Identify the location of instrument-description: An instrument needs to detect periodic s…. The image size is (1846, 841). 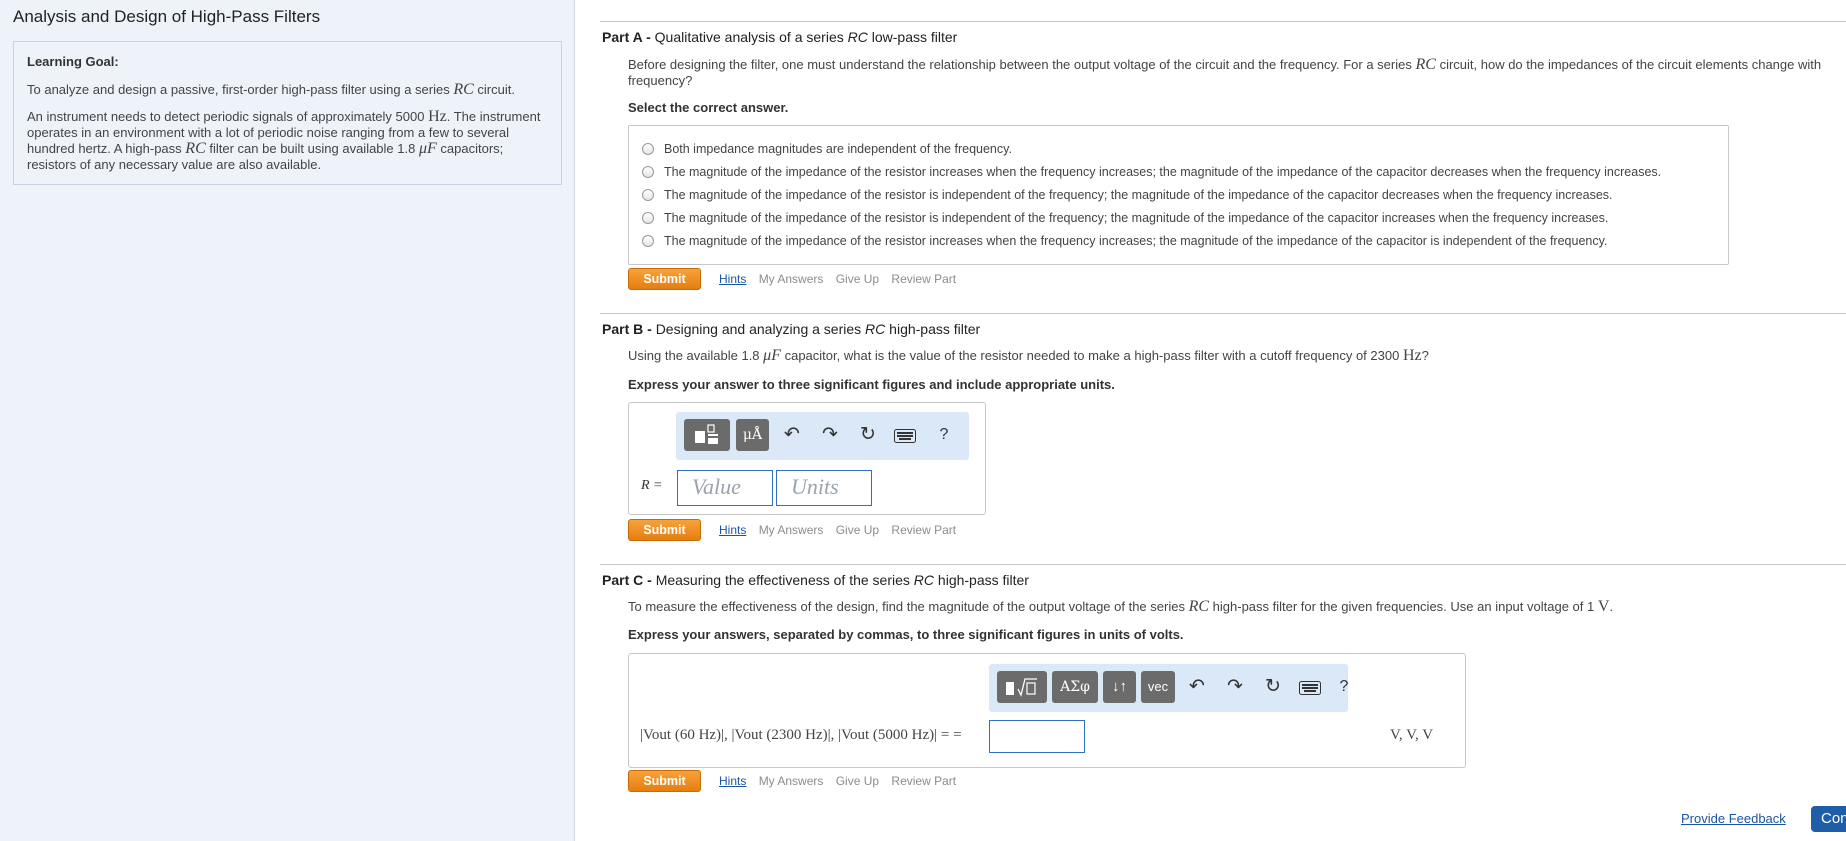
(284, 140).